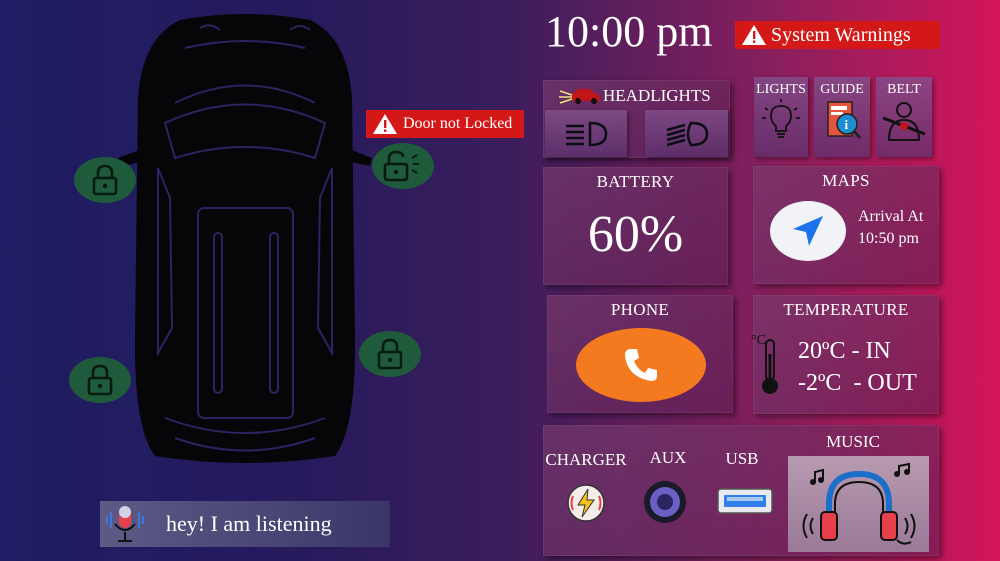 This screenshot has height=561, width=1000. I want to click on low-beam-button, so click(586, 133).